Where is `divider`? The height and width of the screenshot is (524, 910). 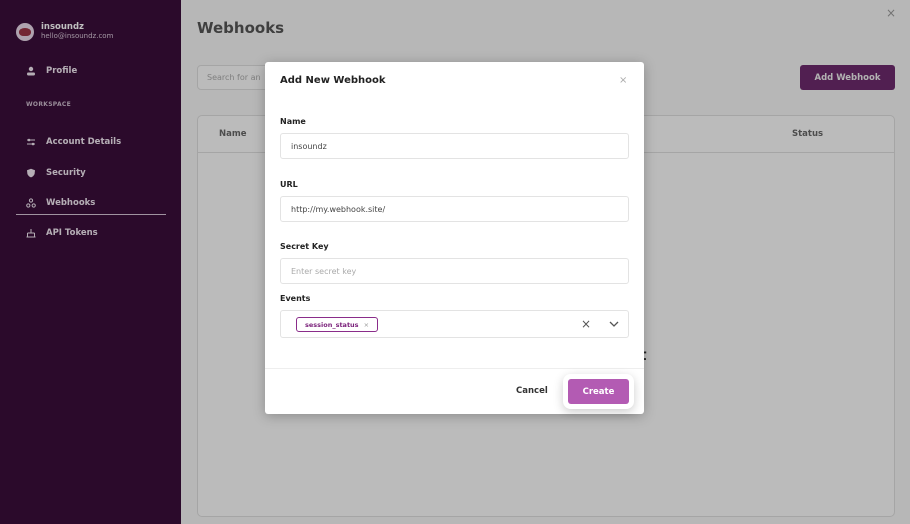 divider is located at coordinates (454, 368).